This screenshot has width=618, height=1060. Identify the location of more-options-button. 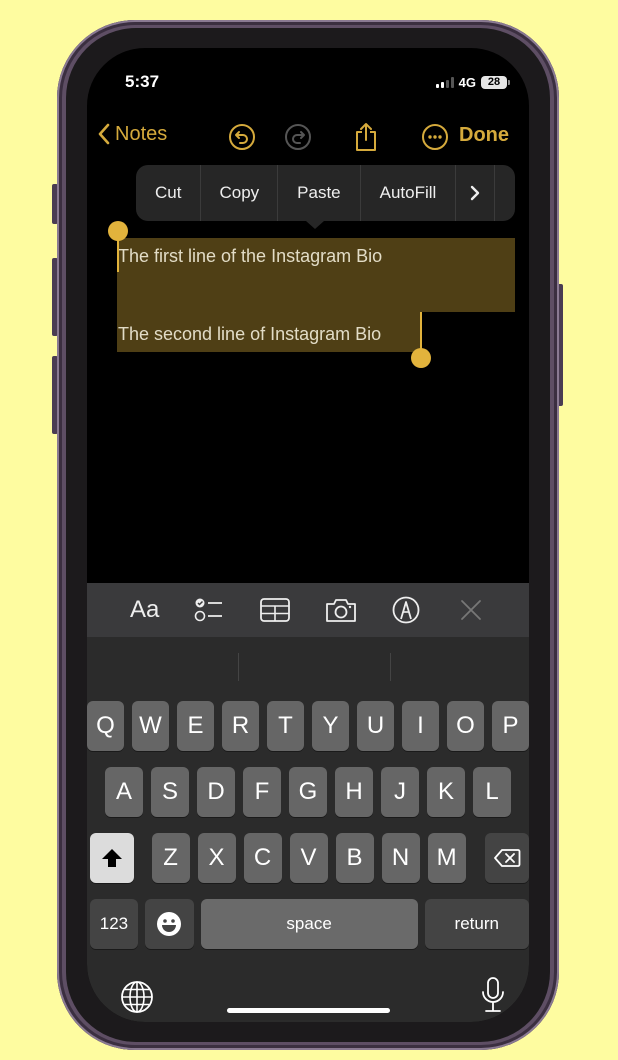
(476, 193).